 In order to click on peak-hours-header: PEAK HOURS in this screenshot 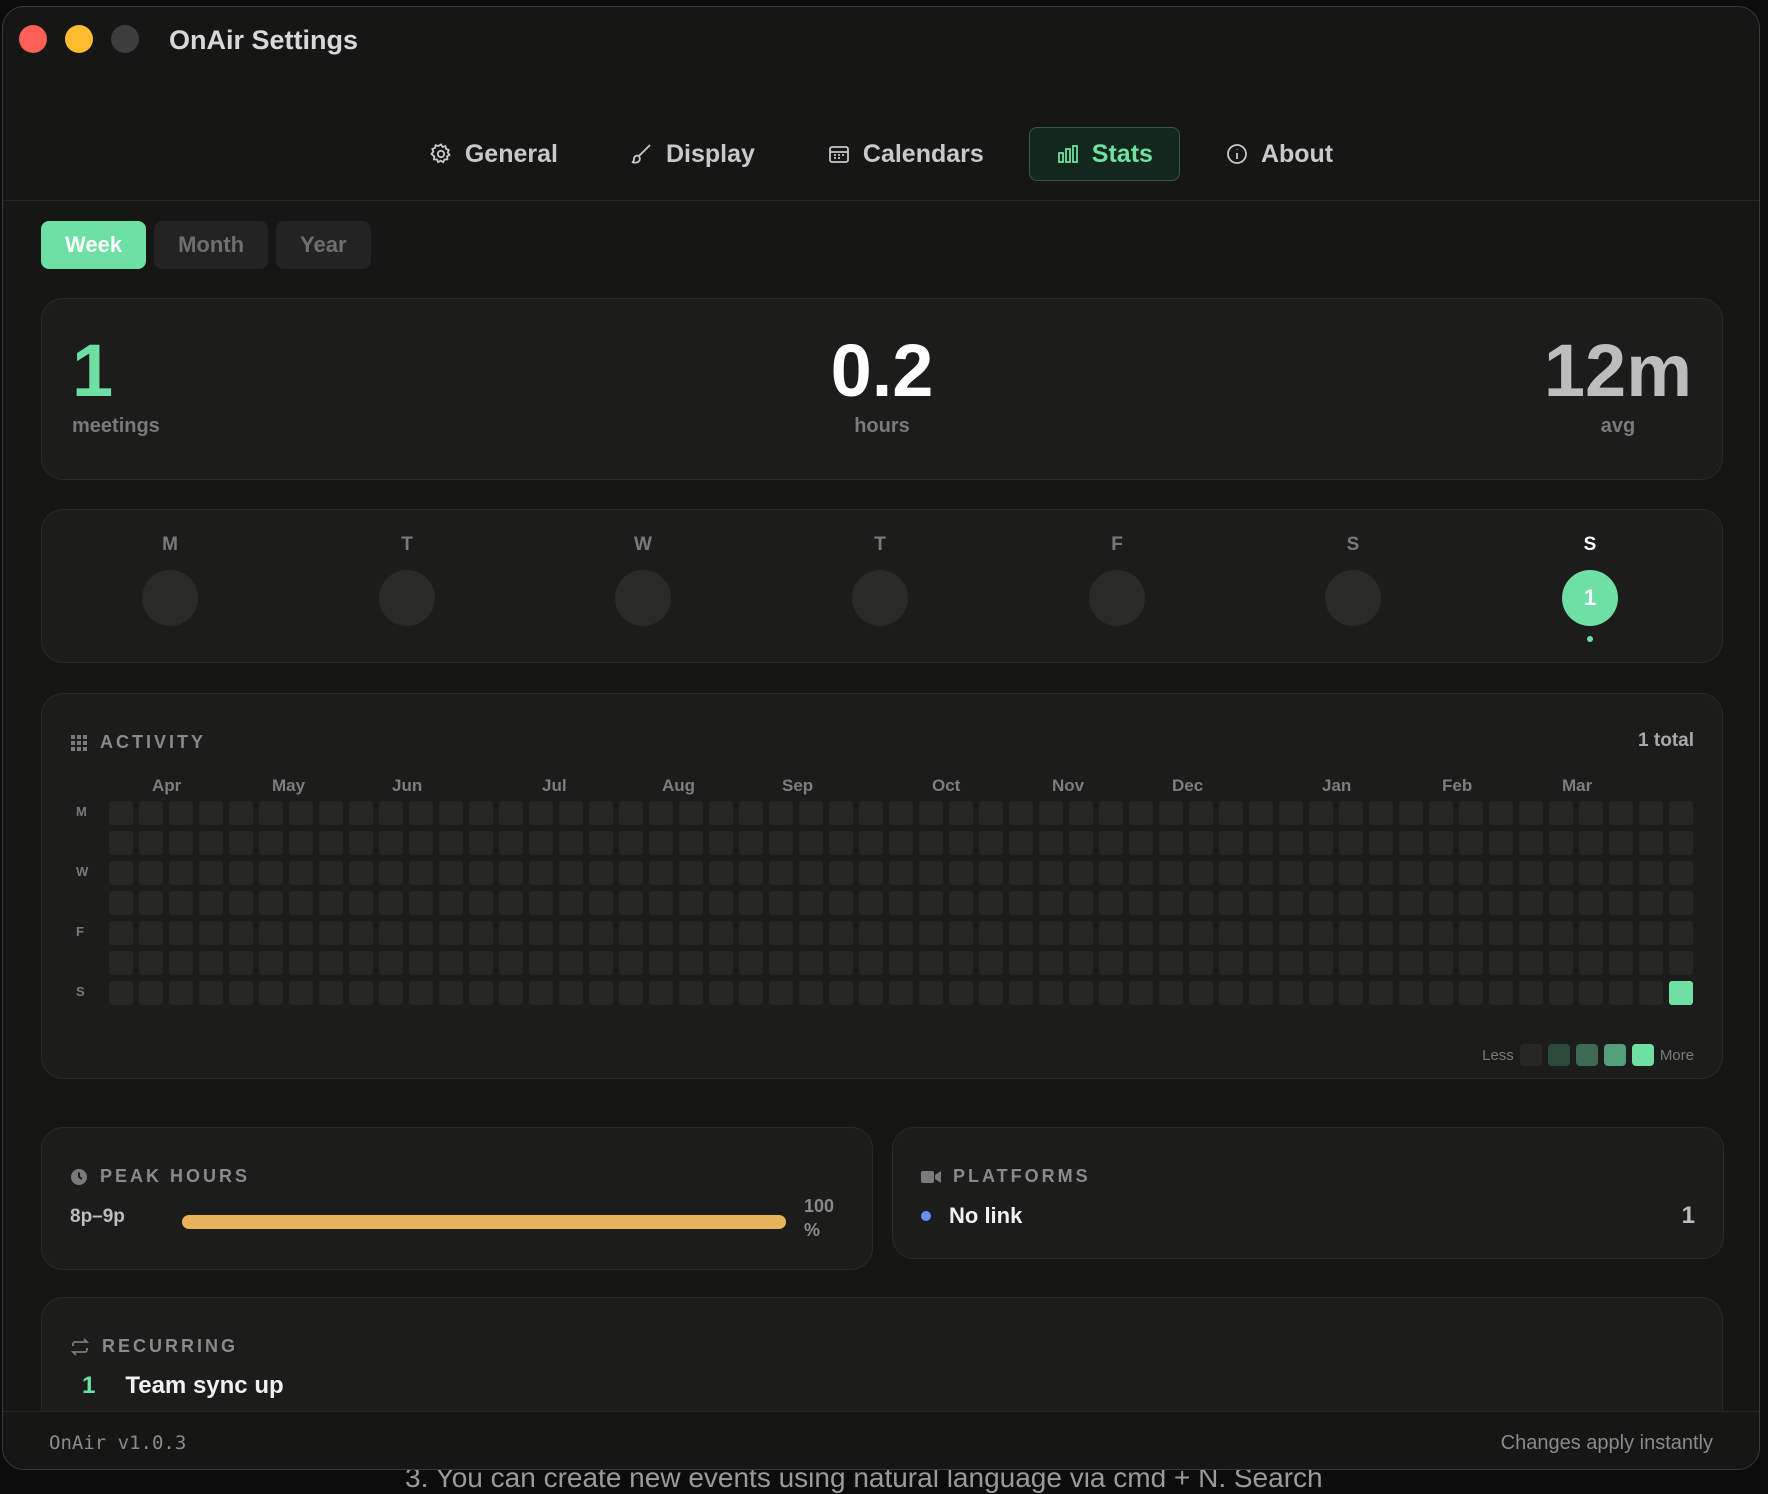, I will do `click(160, 1176)`.